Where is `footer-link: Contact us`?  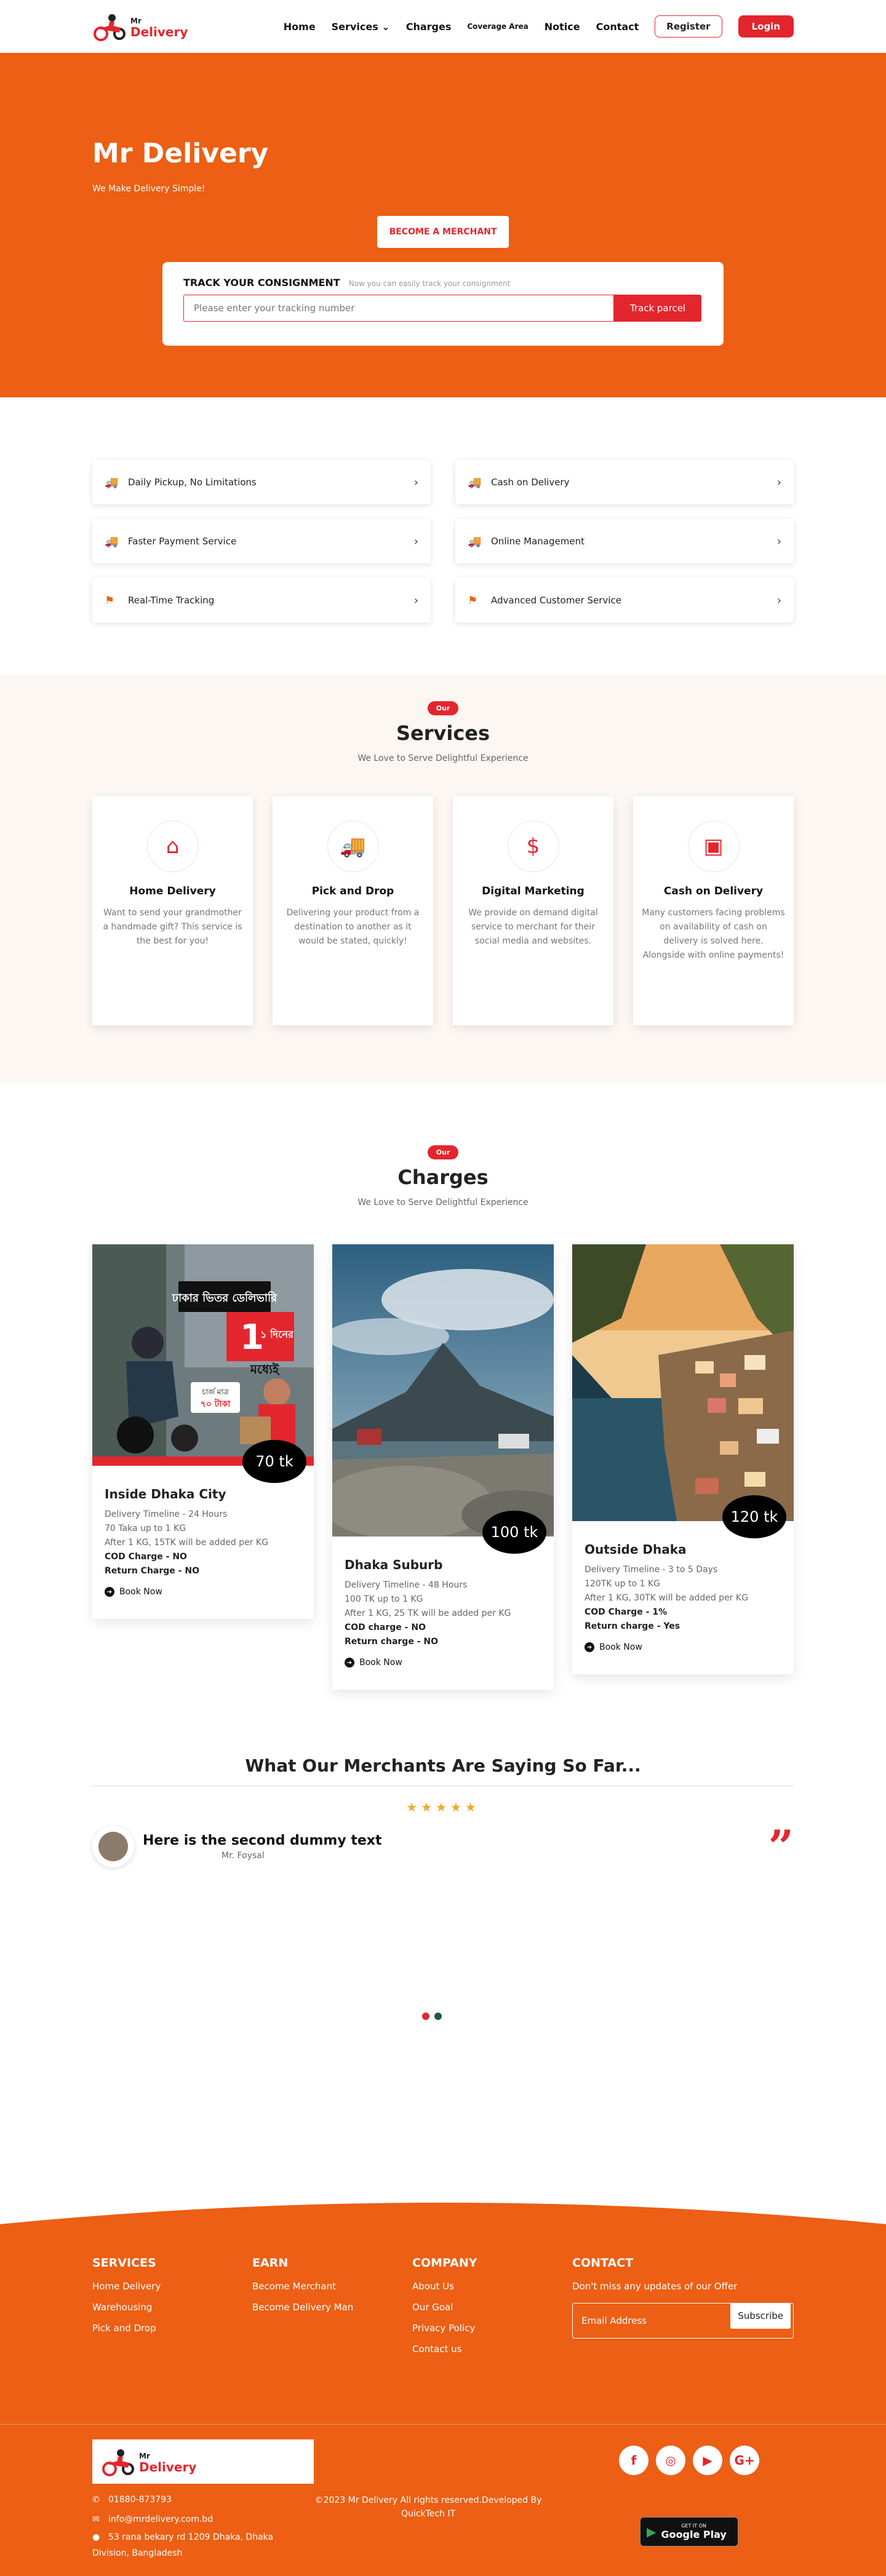
footer-link: Contact us is located at coordinates (492, 2349).